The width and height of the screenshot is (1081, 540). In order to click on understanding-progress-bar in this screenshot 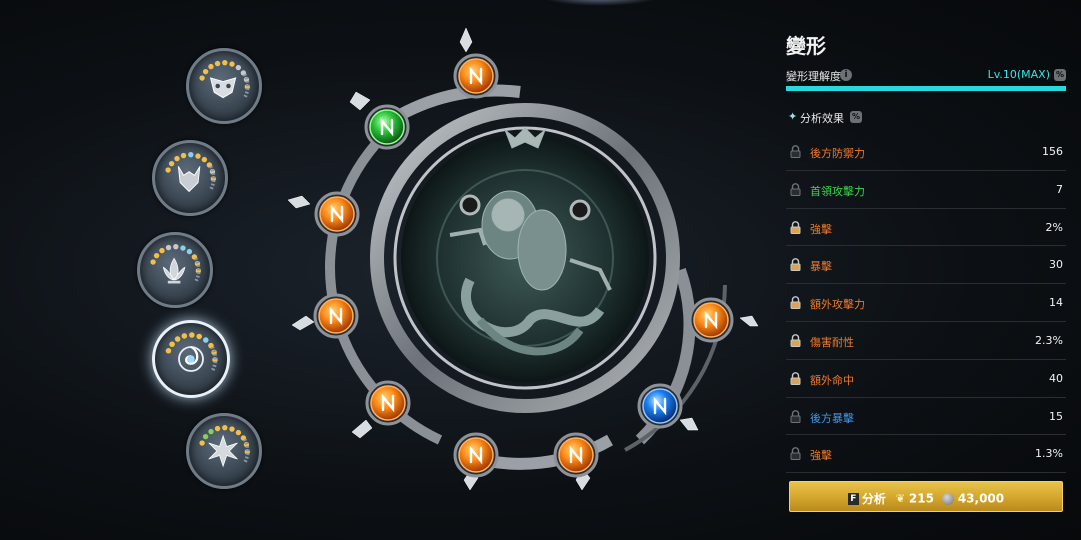, I will do `click(926, 88)`.